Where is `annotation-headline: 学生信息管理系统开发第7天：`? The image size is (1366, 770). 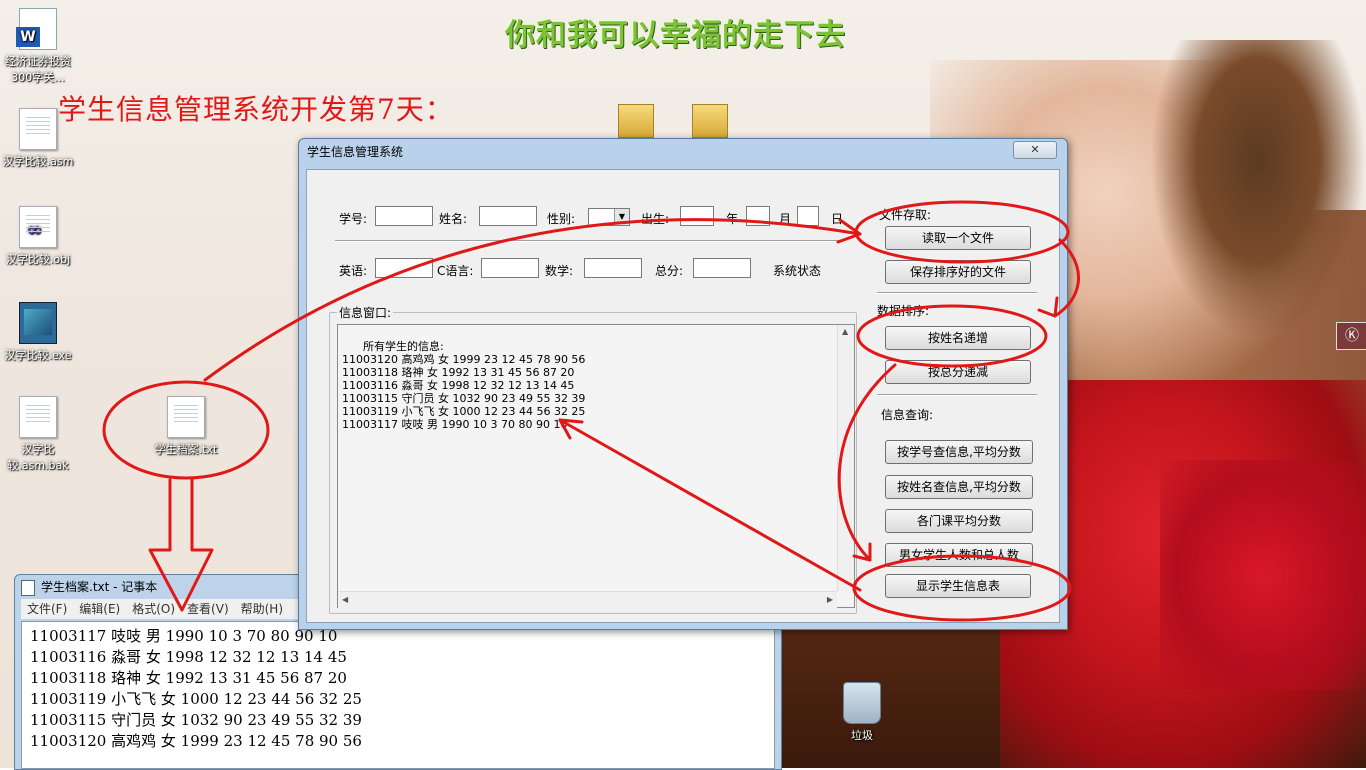 annotation-headline: 学生信息管理系统开发第7天： is located at coordinates (256, 109).